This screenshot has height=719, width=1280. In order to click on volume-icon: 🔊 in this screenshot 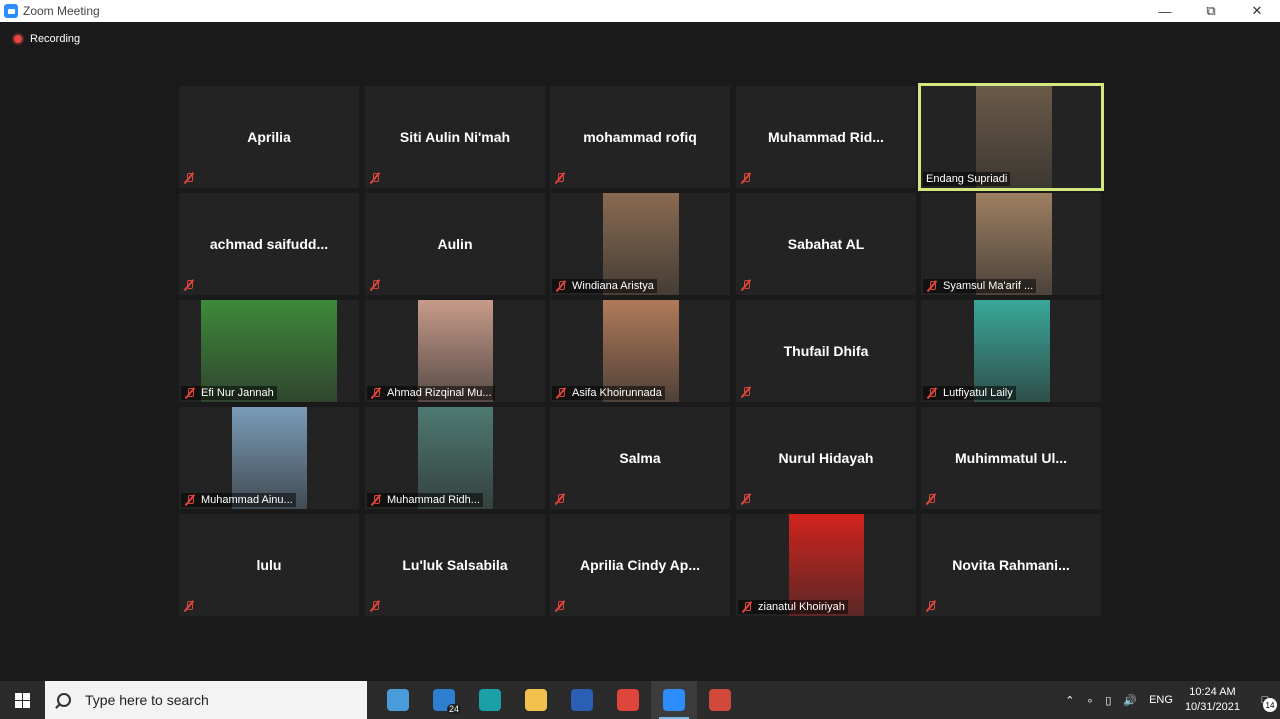, I will do `click(1130, 700)`.